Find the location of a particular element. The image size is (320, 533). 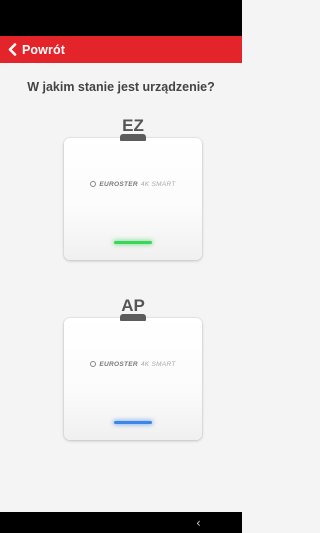

back-label: Powrót is located at coordinates (43, 49).